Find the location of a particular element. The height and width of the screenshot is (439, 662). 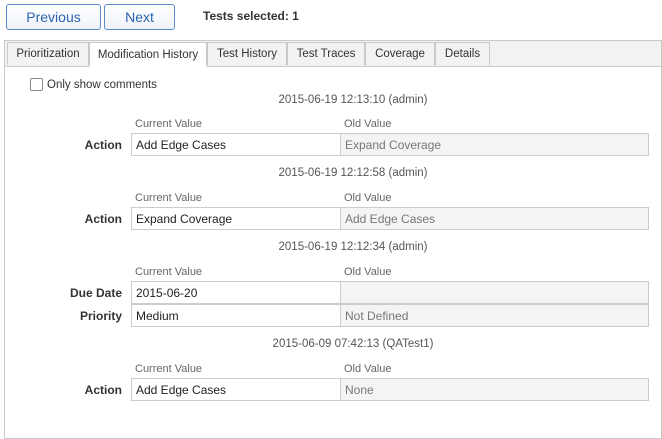

only-comments-checkbox is located at coordinates (36, 84).